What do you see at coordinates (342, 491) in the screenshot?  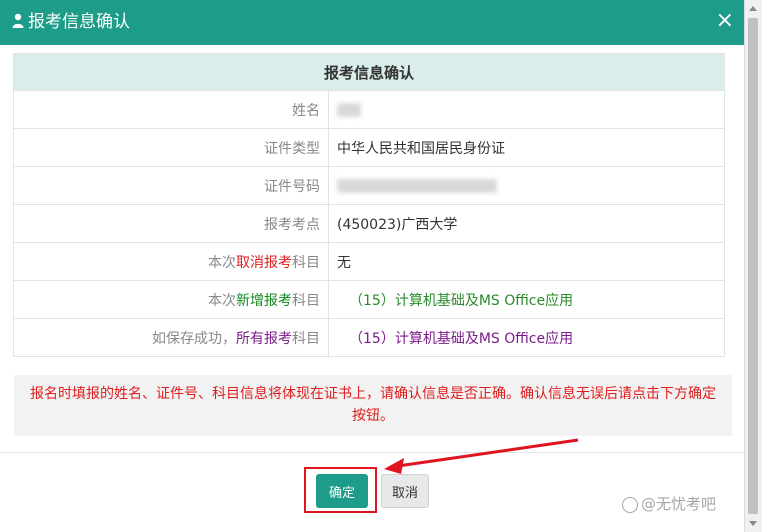 I see `confirm-button: 确定` at bounding box center [342, 491].